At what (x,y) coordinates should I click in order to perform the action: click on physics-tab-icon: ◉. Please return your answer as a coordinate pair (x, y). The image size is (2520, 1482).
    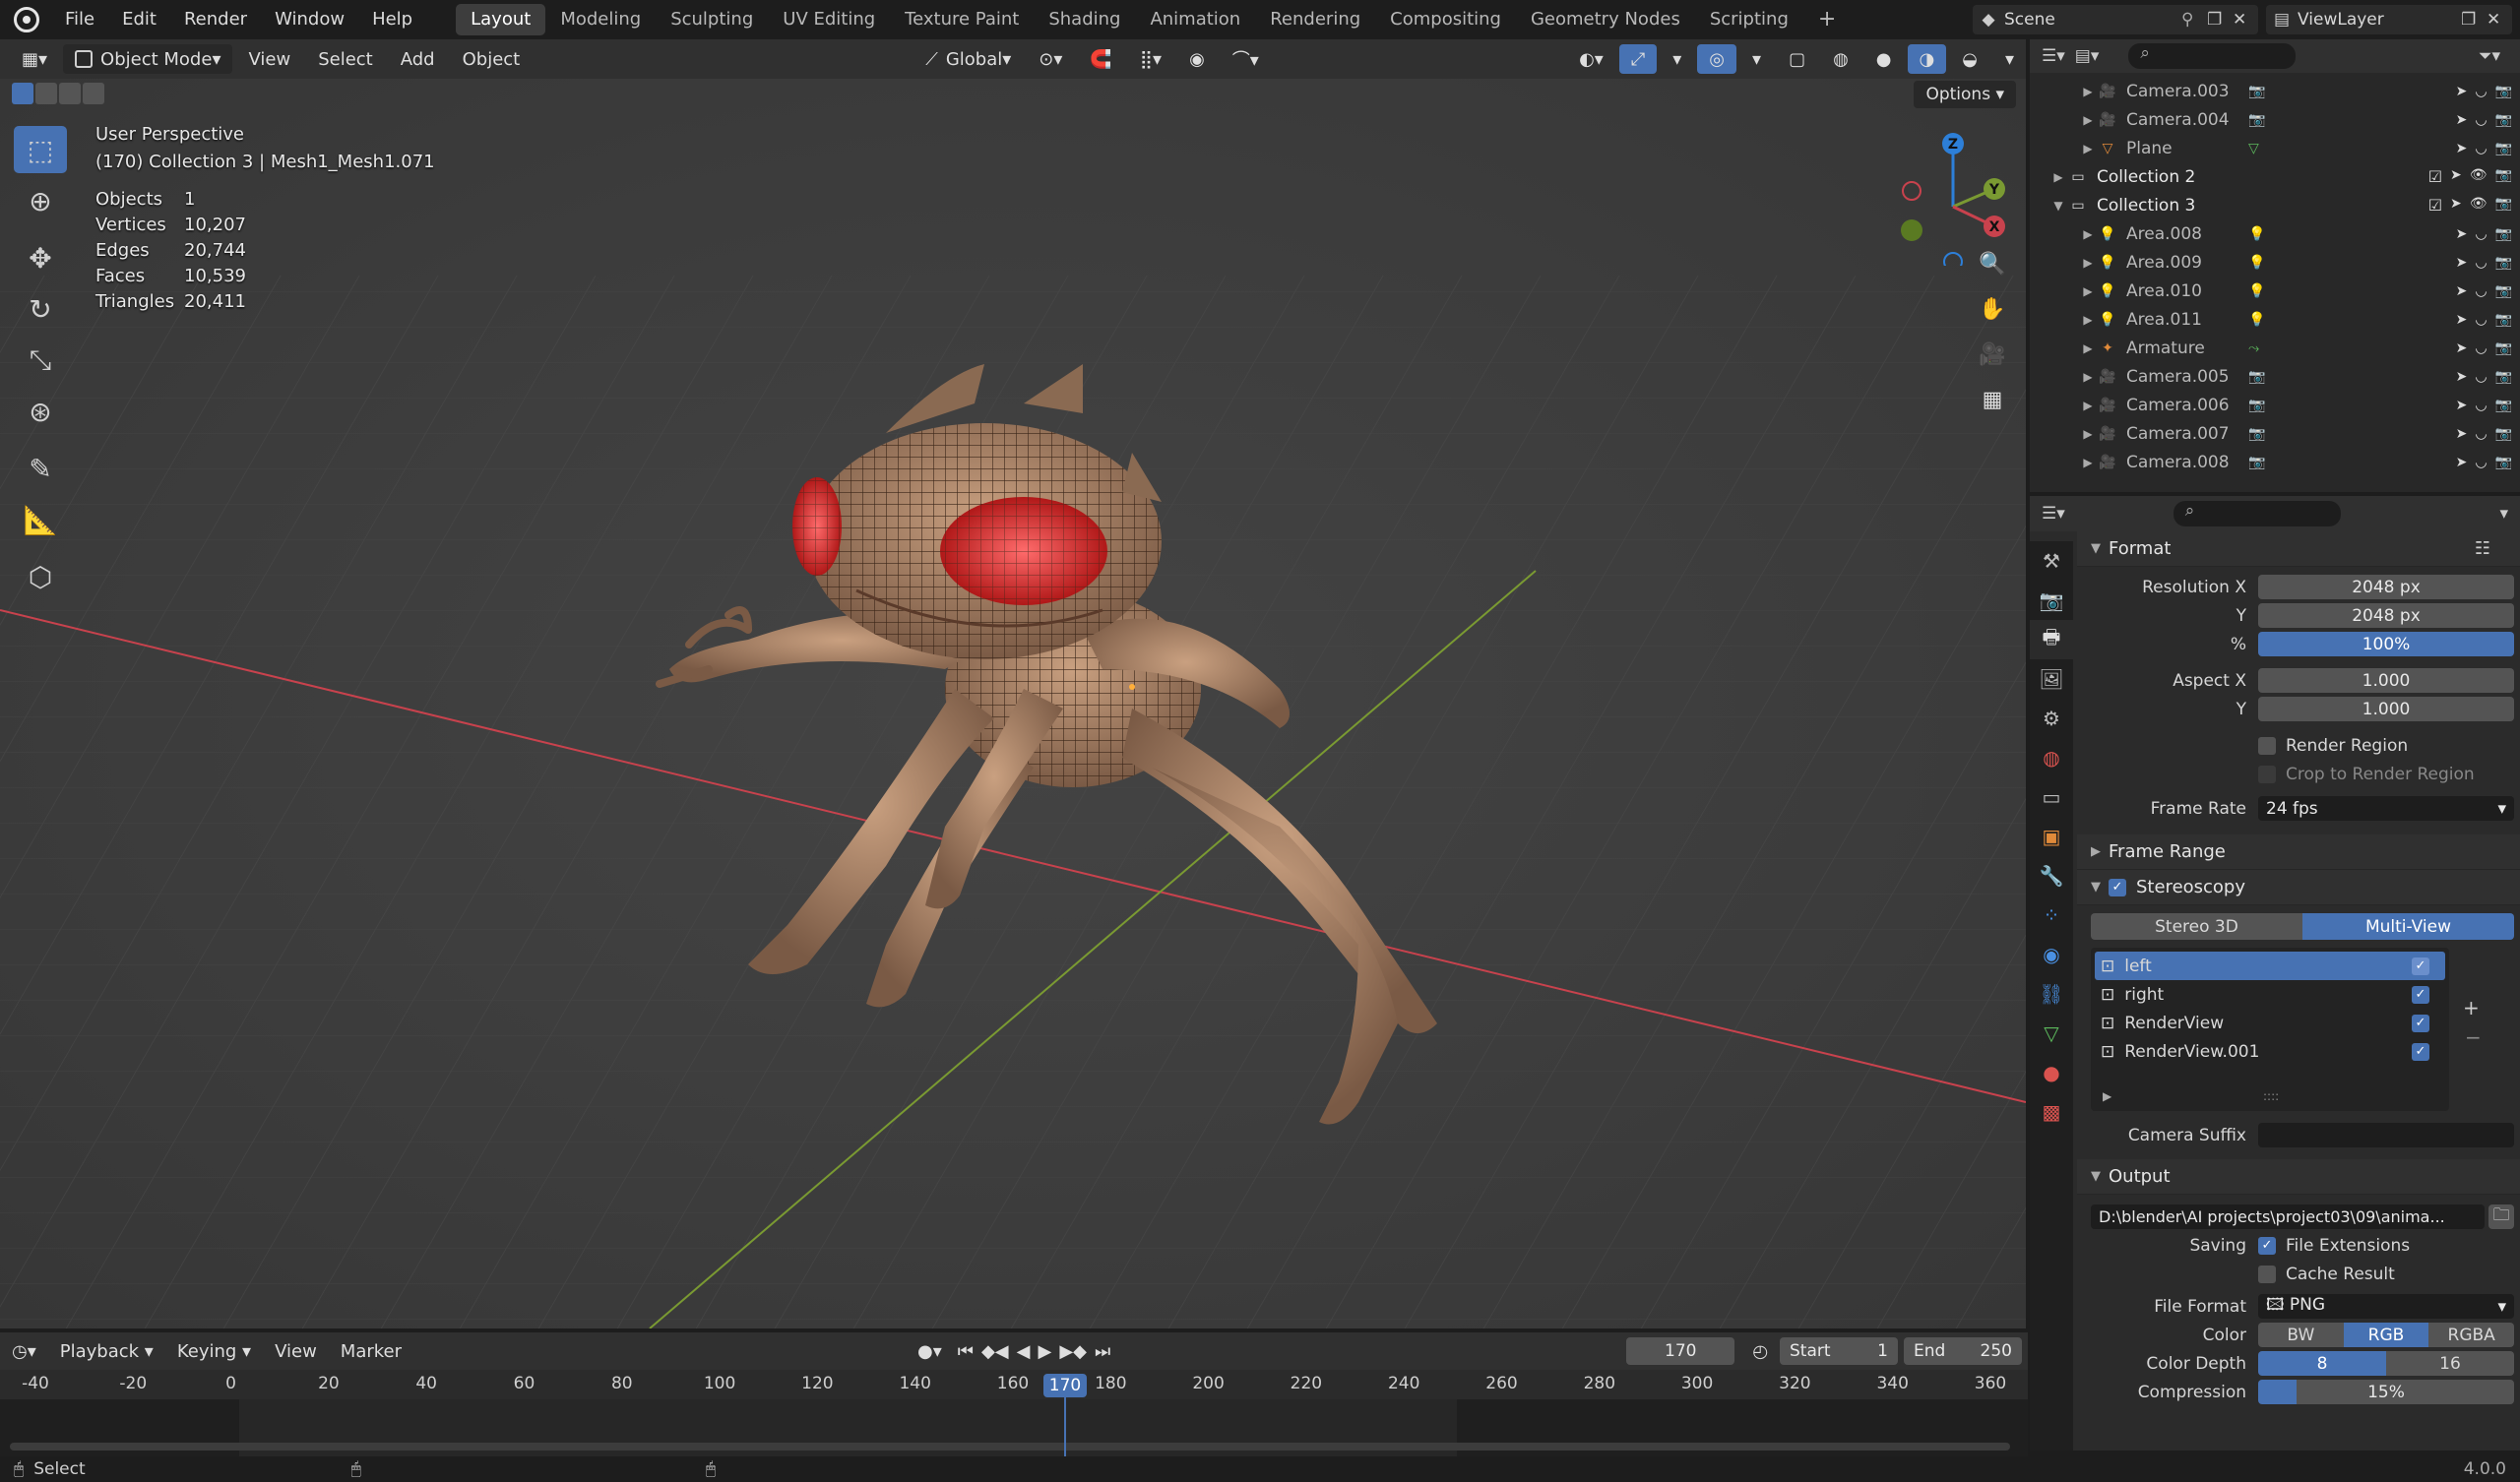
    Looking at the image, I should click on (2051, 954).